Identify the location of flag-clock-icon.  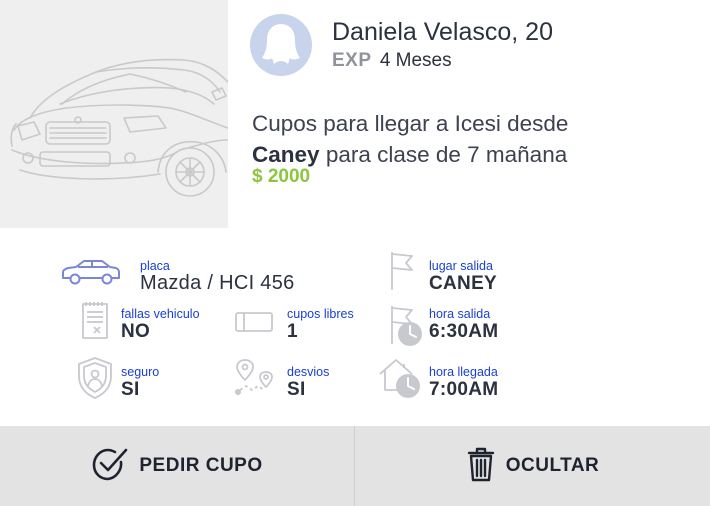
(406, 328).